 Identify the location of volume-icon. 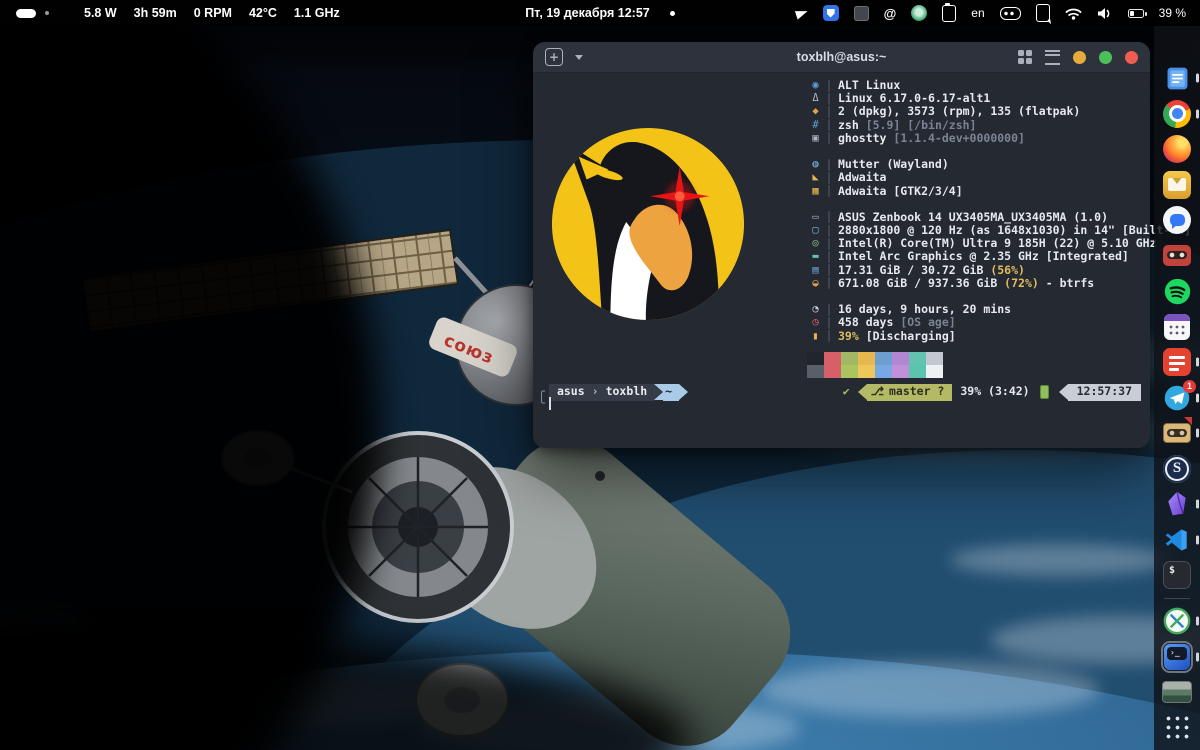
(1105, 13).